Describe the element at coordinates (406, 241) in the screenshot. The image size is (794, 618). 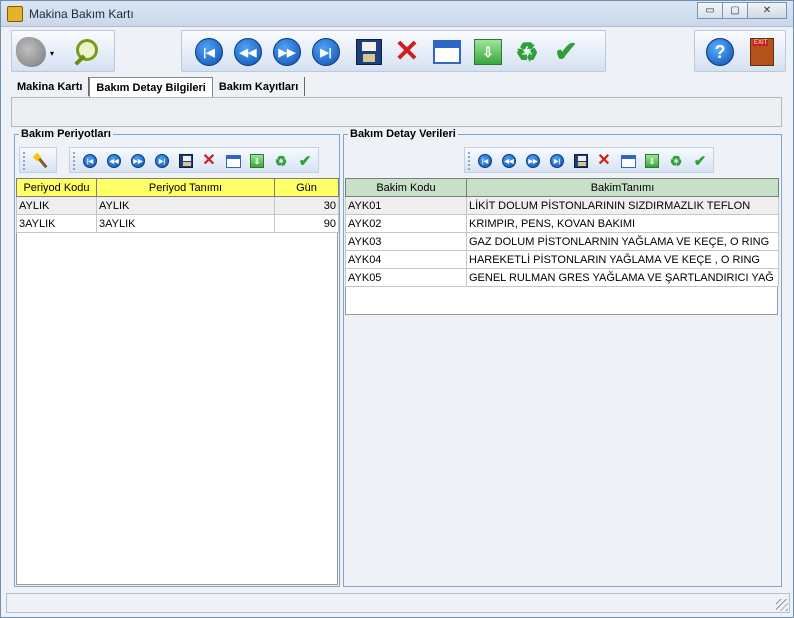
I see `cell-bakim-kodu: AYK03` at that location.